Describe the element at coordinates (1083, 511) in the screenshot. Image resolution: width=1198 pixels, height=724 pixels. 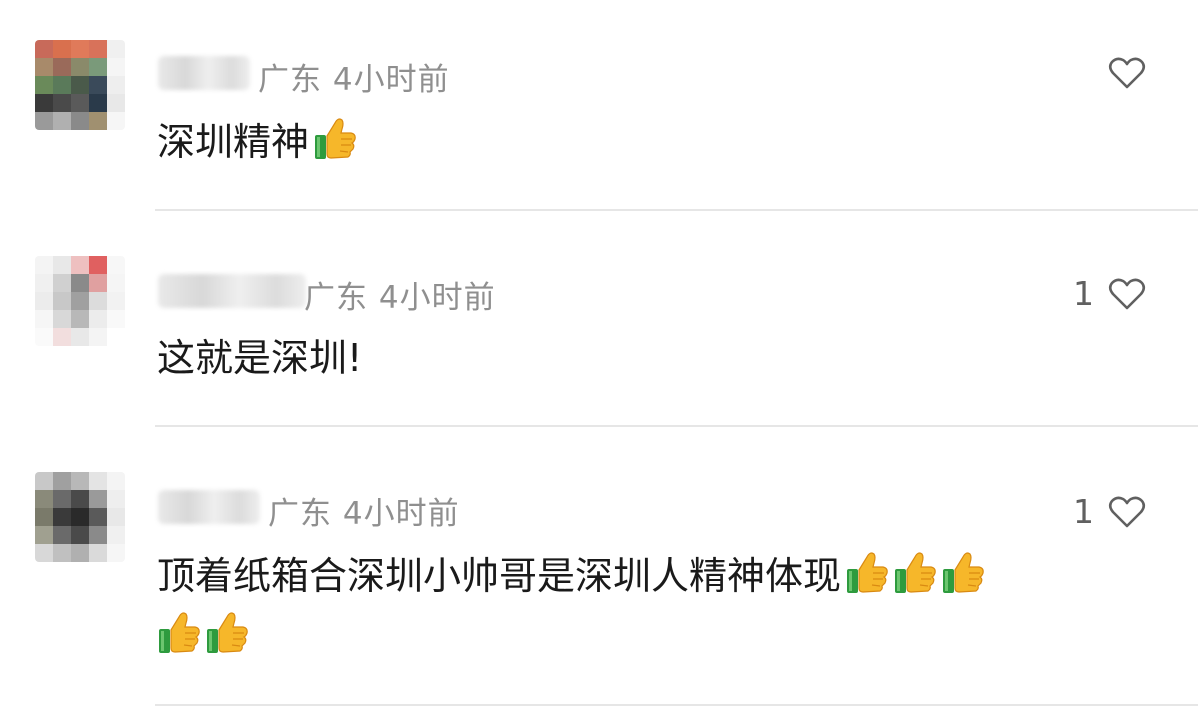
I see `like-count: 1` at that location.